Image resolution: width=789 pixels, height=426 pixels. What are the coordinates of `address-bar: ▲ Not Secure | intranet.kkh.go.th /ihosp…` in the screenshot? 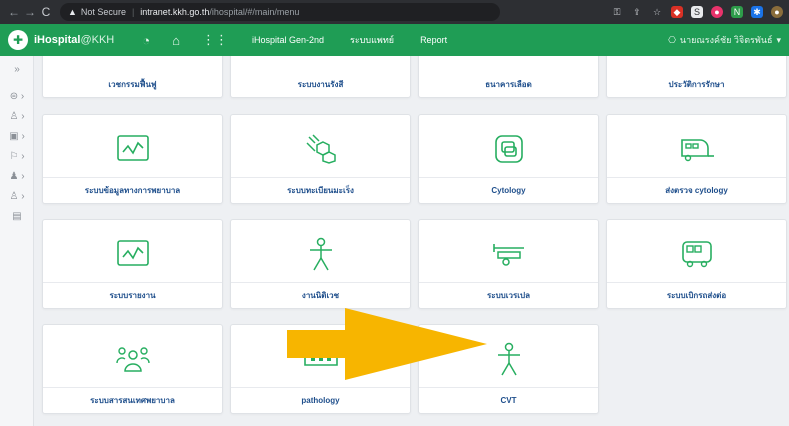 It's located at (280, 12).